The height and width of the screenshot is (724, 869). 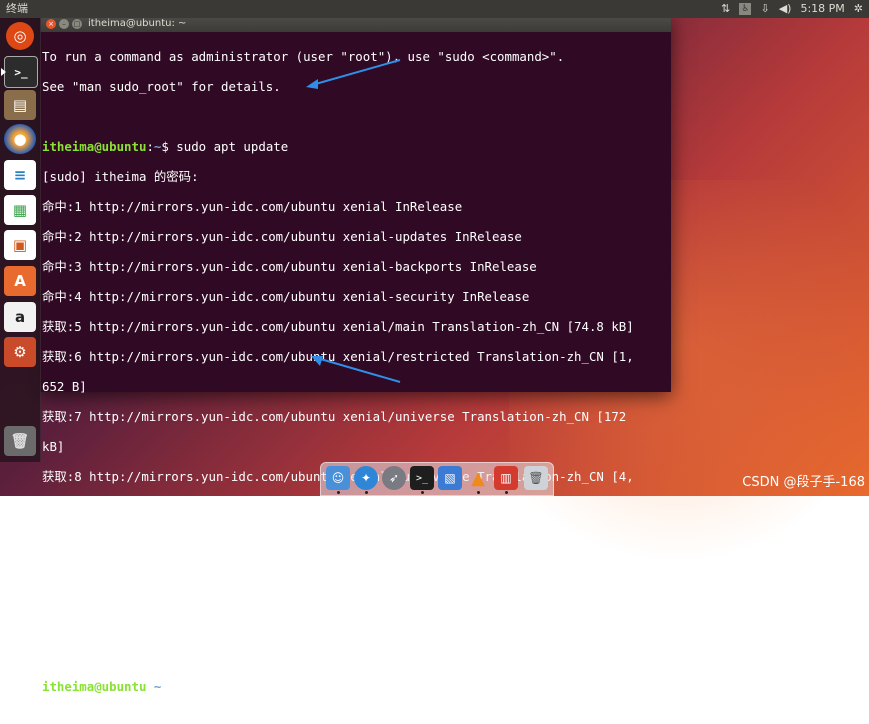 What do you see at coordinates (338, 478) in the screenshot?
I see `finder-icon: ☺` at bounding box center [338, 478].